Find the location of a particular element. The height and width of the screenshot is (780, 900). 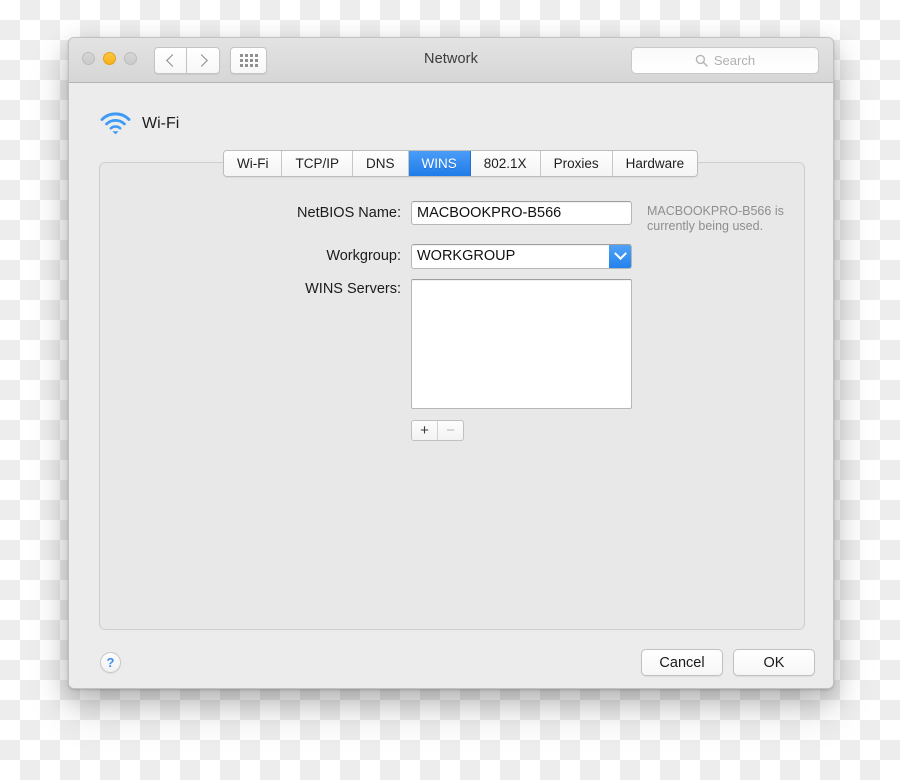

search-field: Search is located at coordinates (725, 60).